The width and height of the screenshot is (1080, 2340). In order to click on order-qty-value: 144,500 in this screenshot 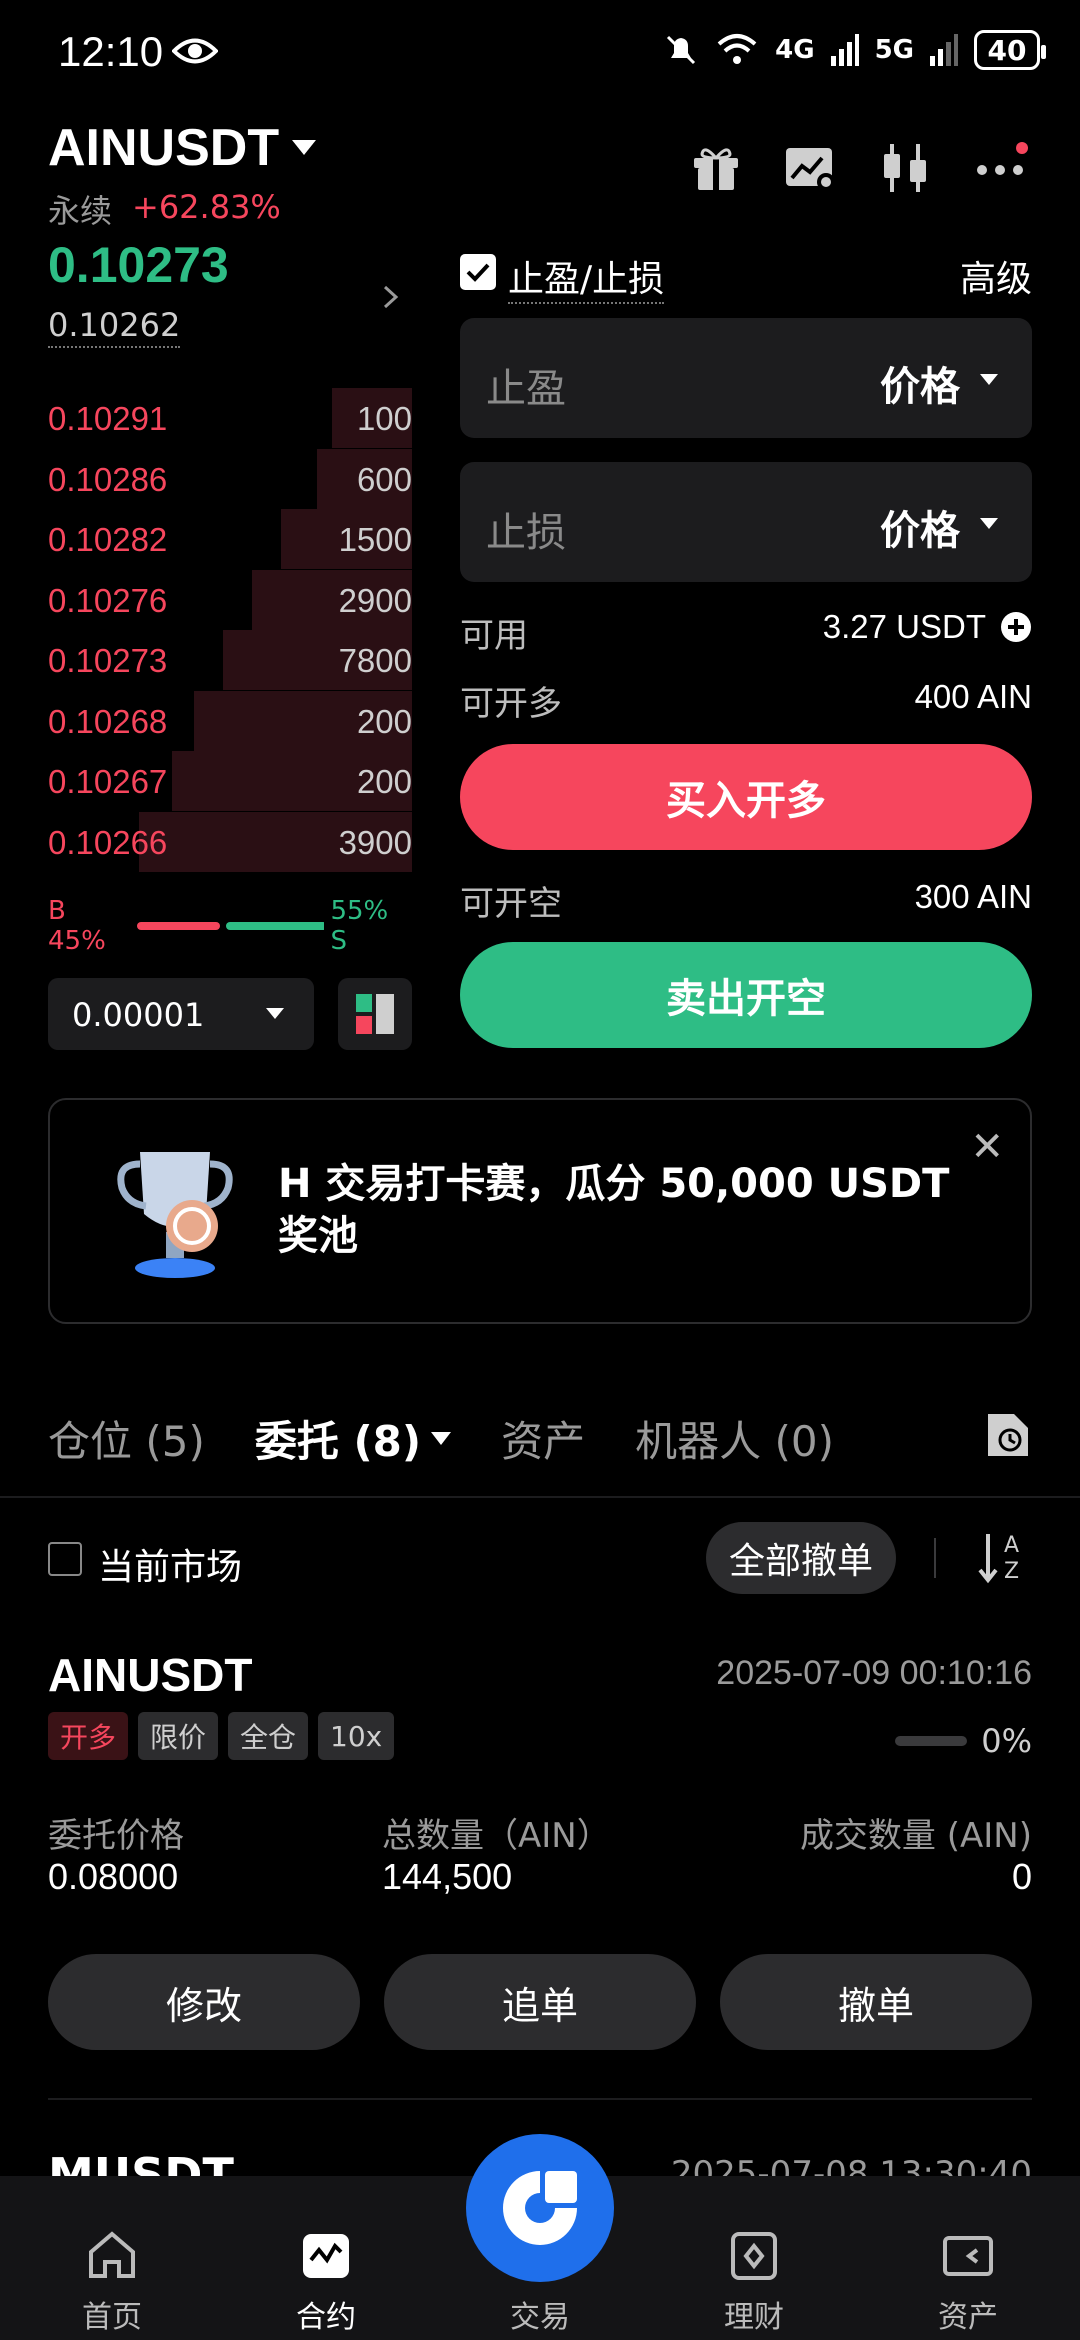, I will do `click(447, 1876)`.